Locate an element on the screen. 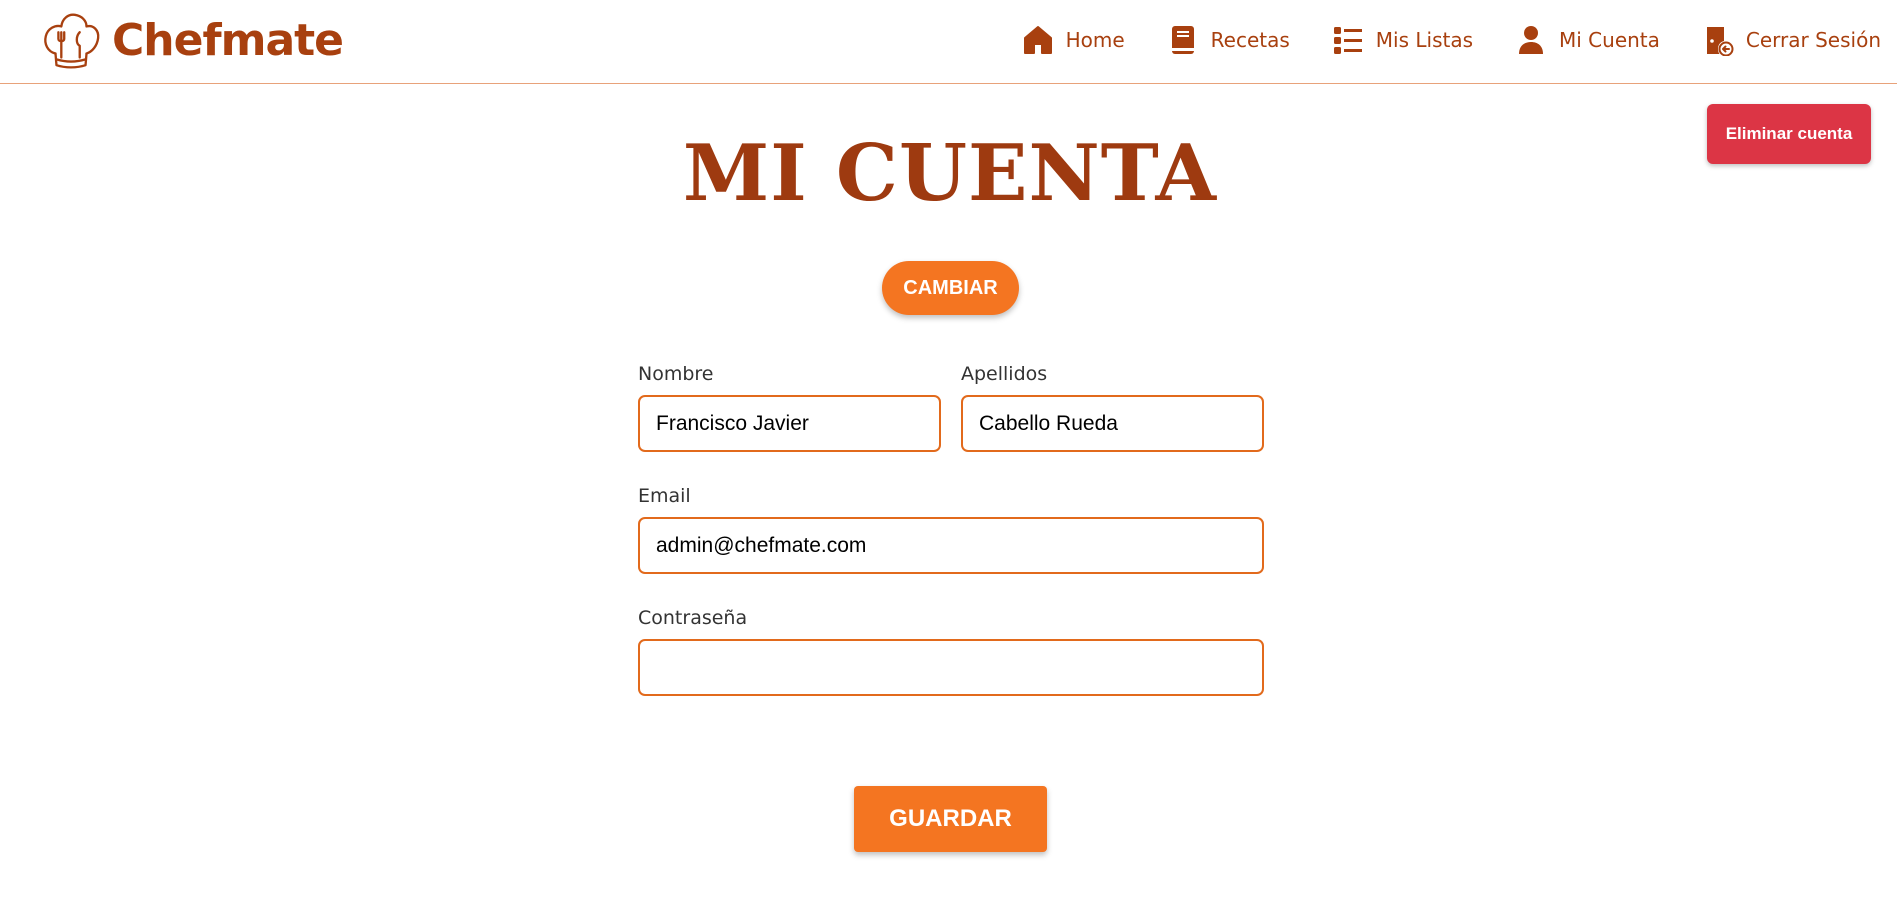 The image size is (1897, 918). nombre-label: Nombre is located at coordinates (676, 374).